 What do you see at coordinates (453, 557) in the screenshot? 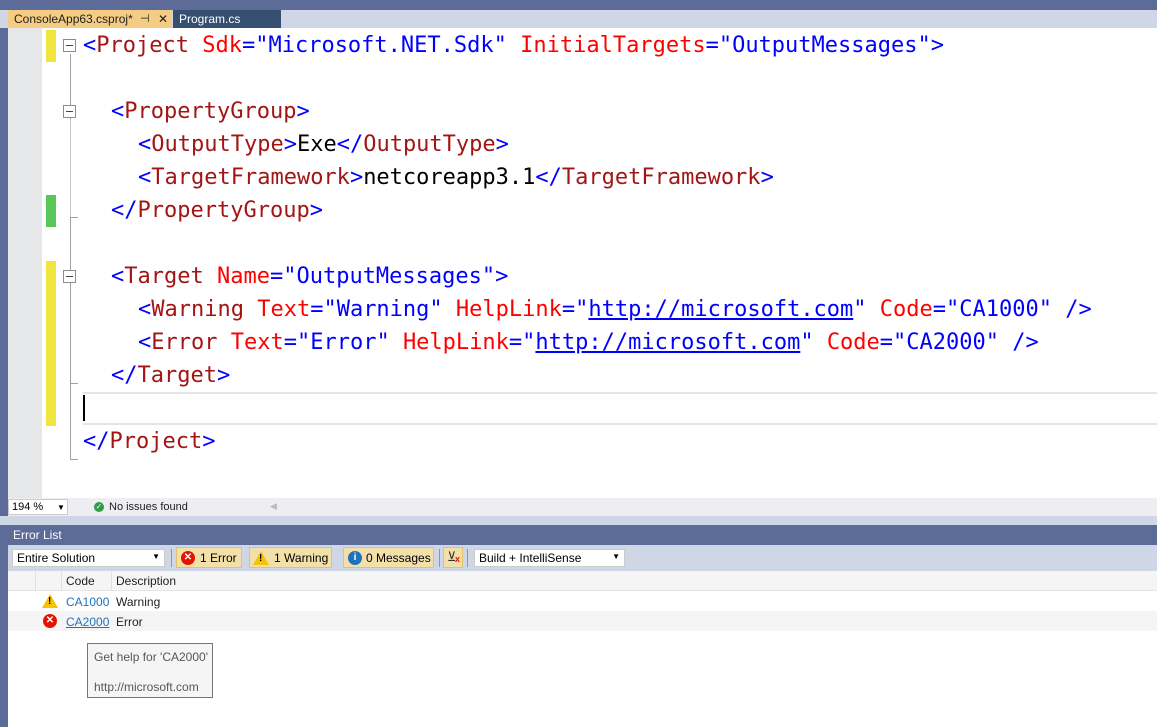
I see `filter-clear-button: ⊻ x` at bounding box center [453, 557].